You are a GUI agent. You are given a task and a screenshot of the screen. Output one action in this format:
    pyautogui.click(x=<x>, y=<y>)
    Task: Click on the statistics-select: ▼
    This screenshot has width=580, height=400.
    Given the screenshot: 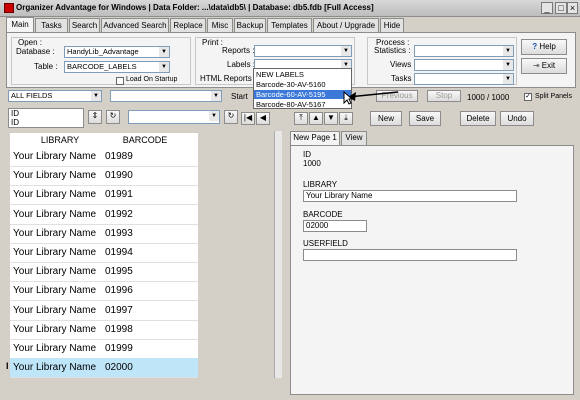 What is the action you would take?
    pyautogui.click(x=464, y=51)
    